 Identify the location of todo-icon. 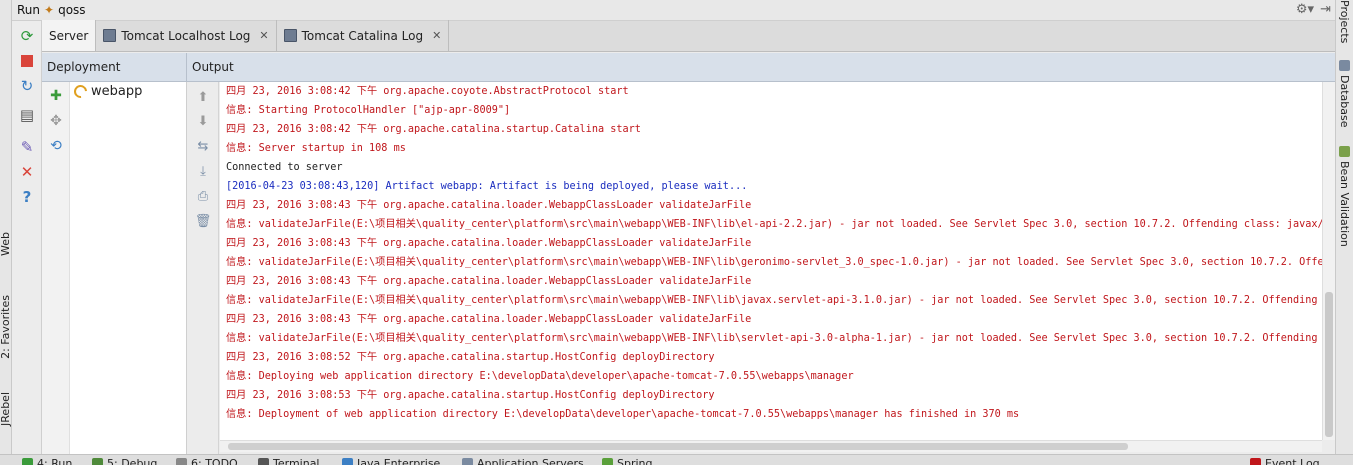
(181, 461).